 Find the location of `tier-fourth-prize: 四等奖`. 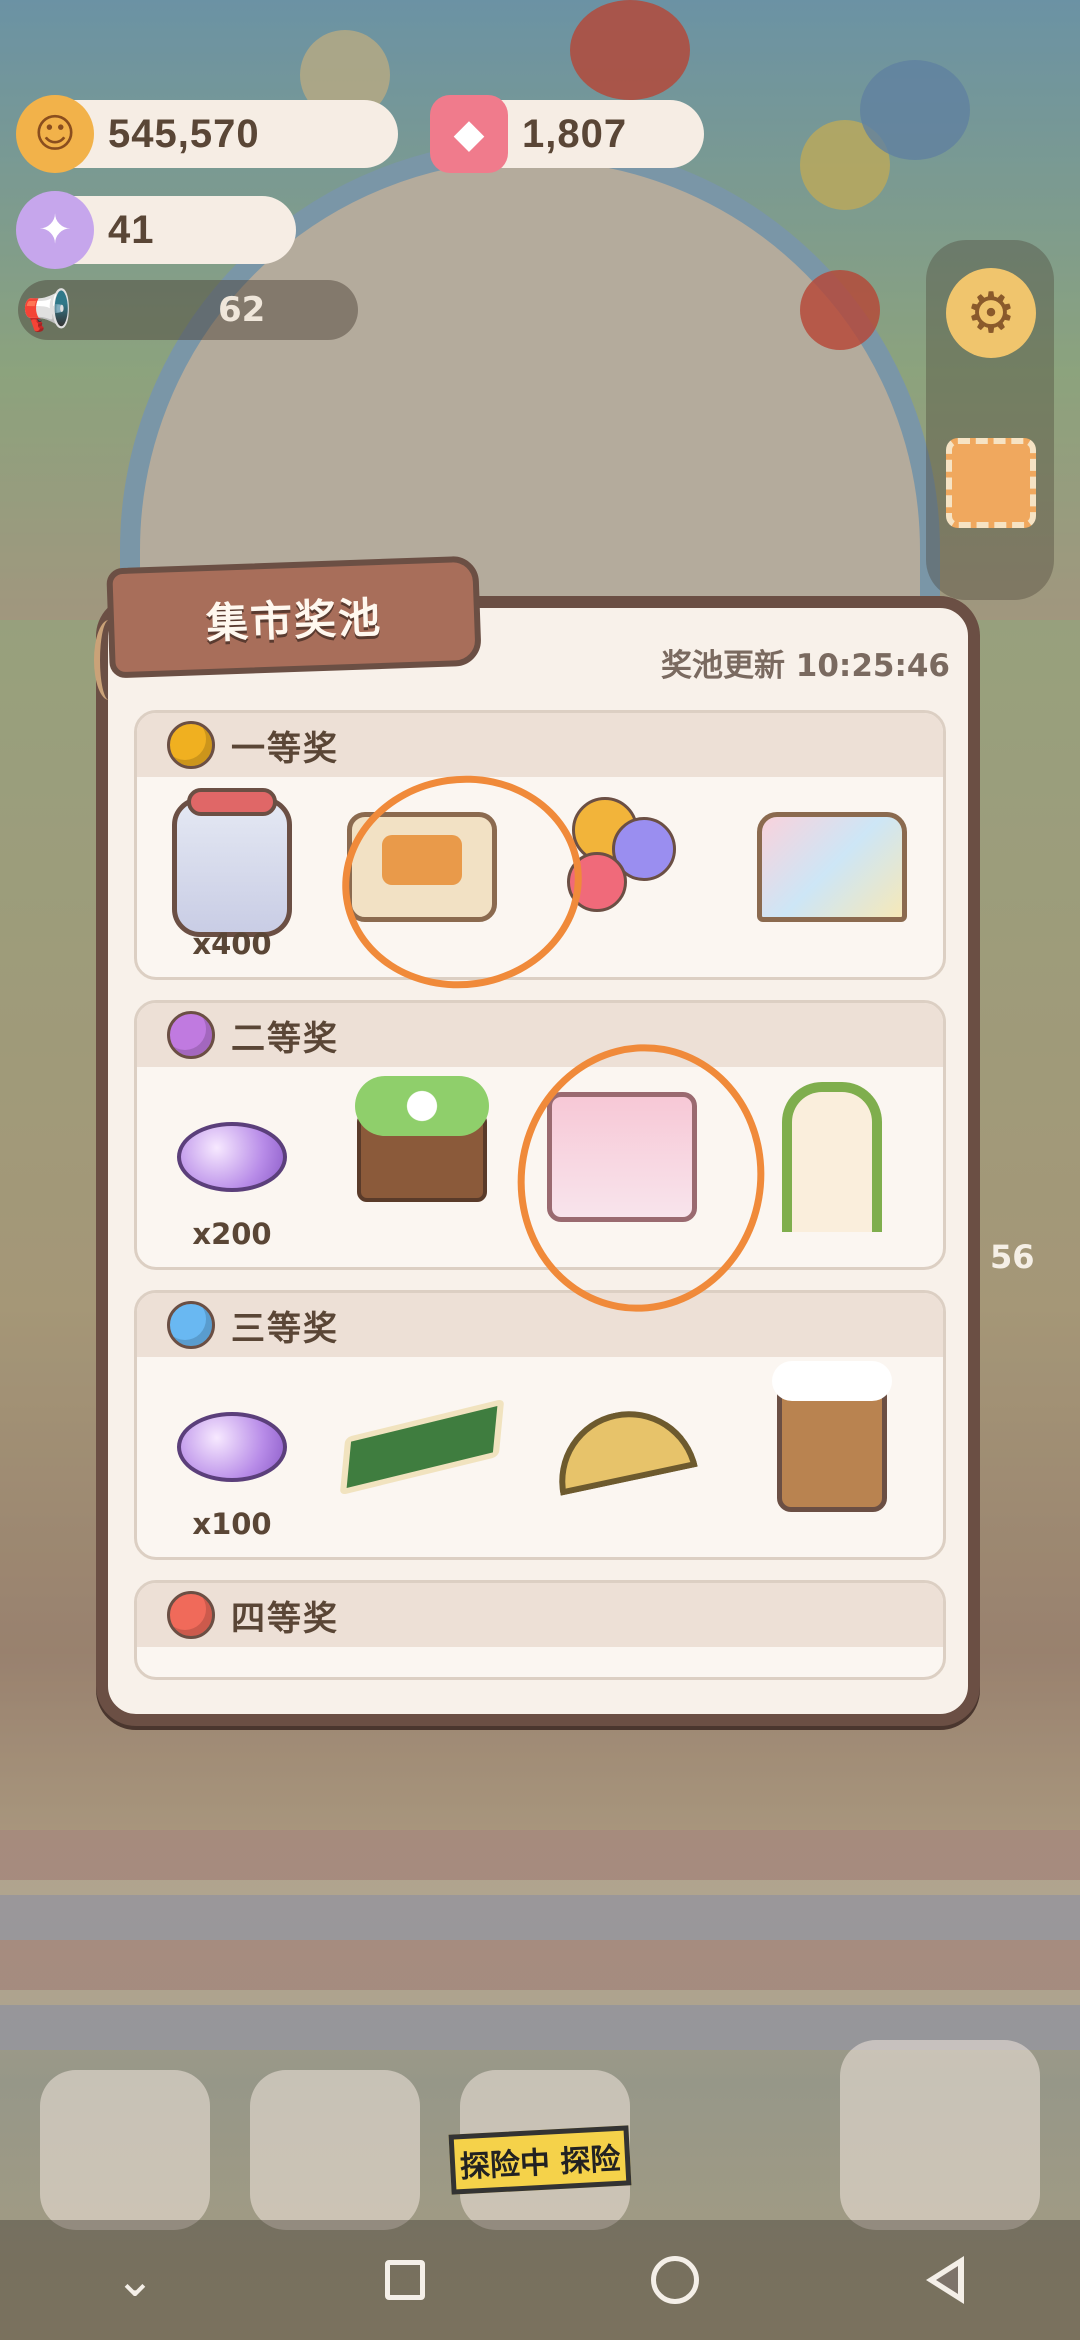

tier-fourth-prize: 四等奖 is located at coordinates (540, 1630).